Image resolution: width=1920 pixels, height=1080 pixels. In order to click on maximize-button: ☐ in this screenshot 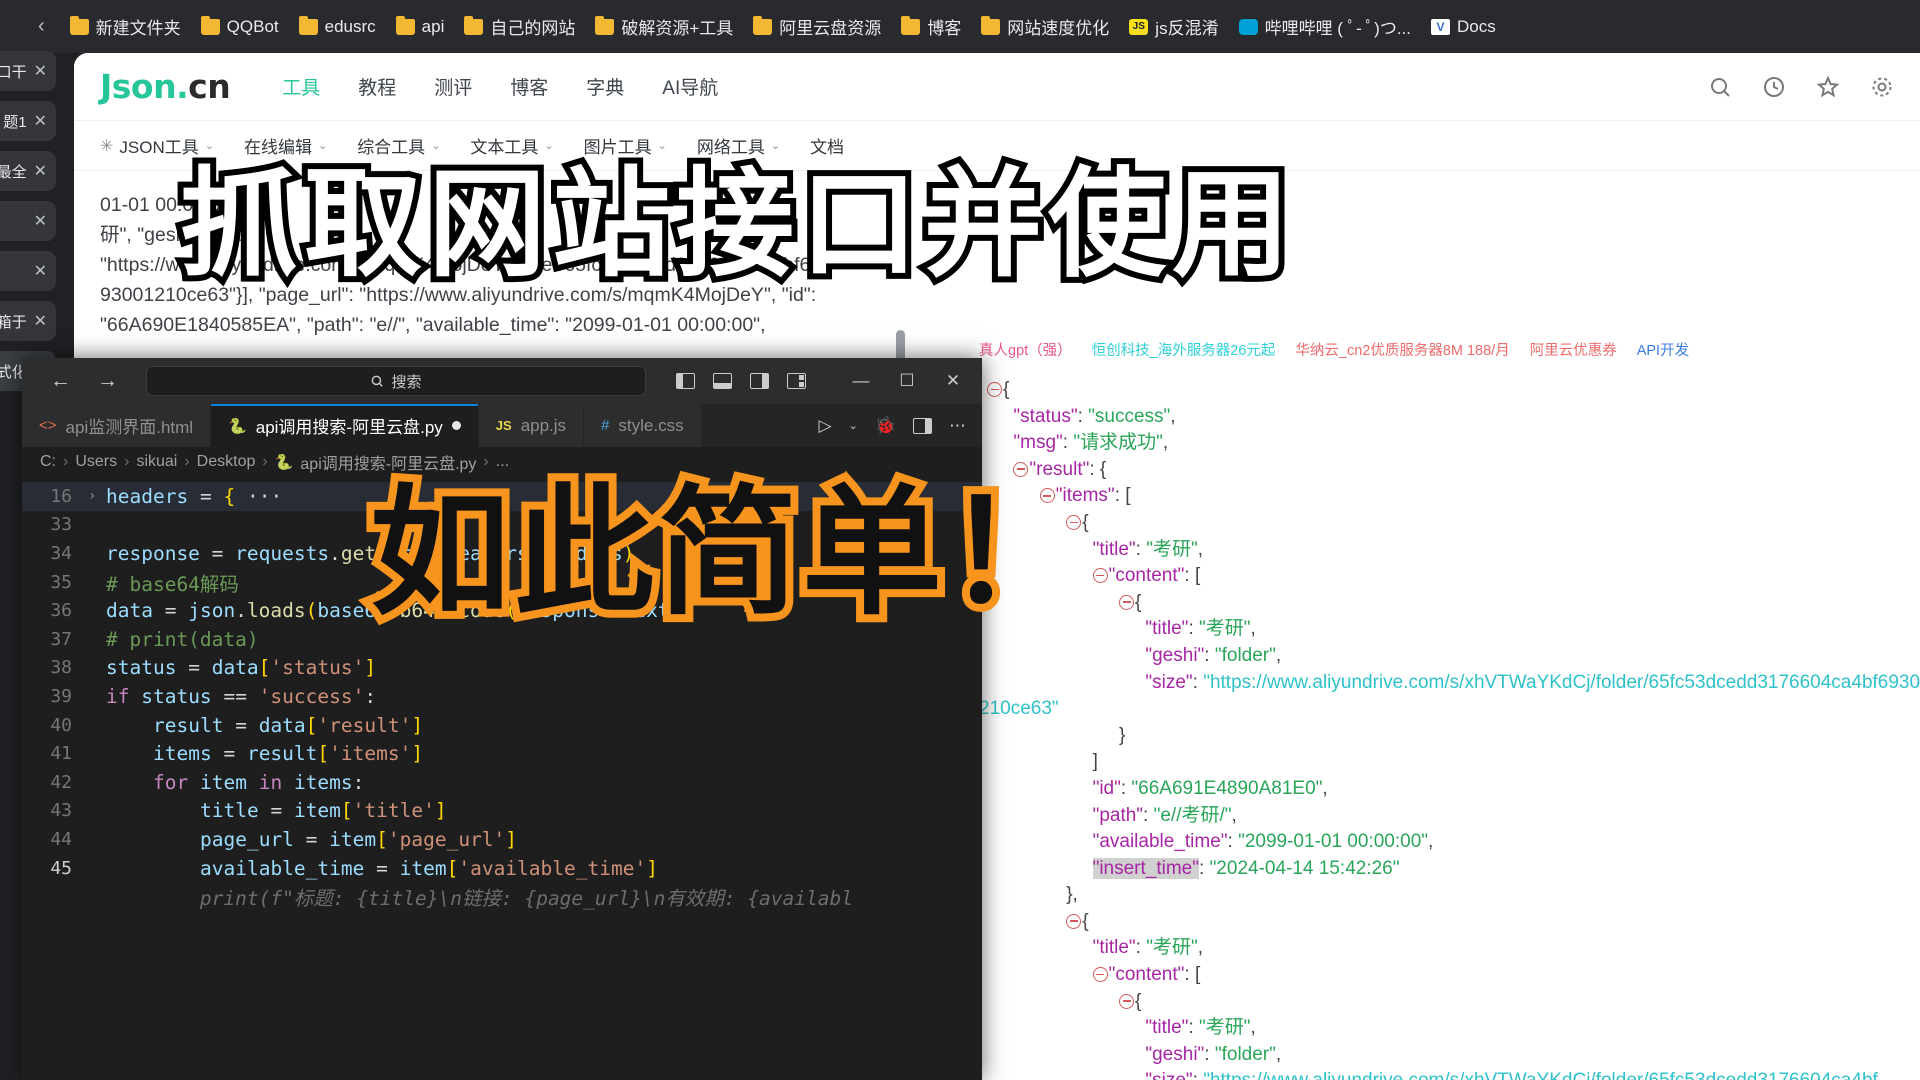, I will do `click(907, 381)`.